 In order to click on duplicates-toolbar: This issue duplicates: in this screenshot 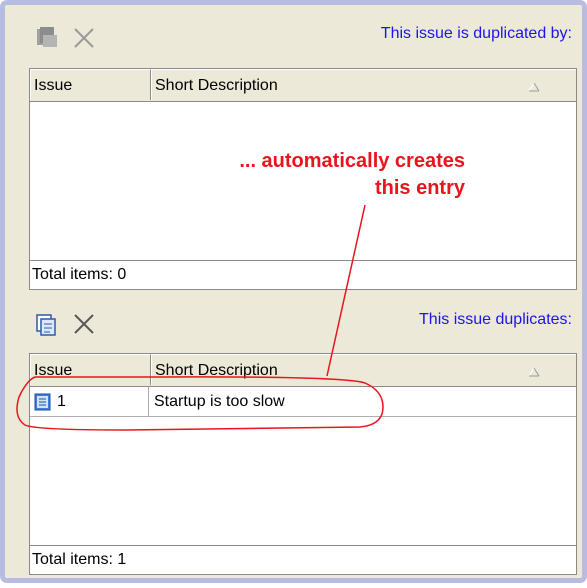, I will do `click(302, 330)`.